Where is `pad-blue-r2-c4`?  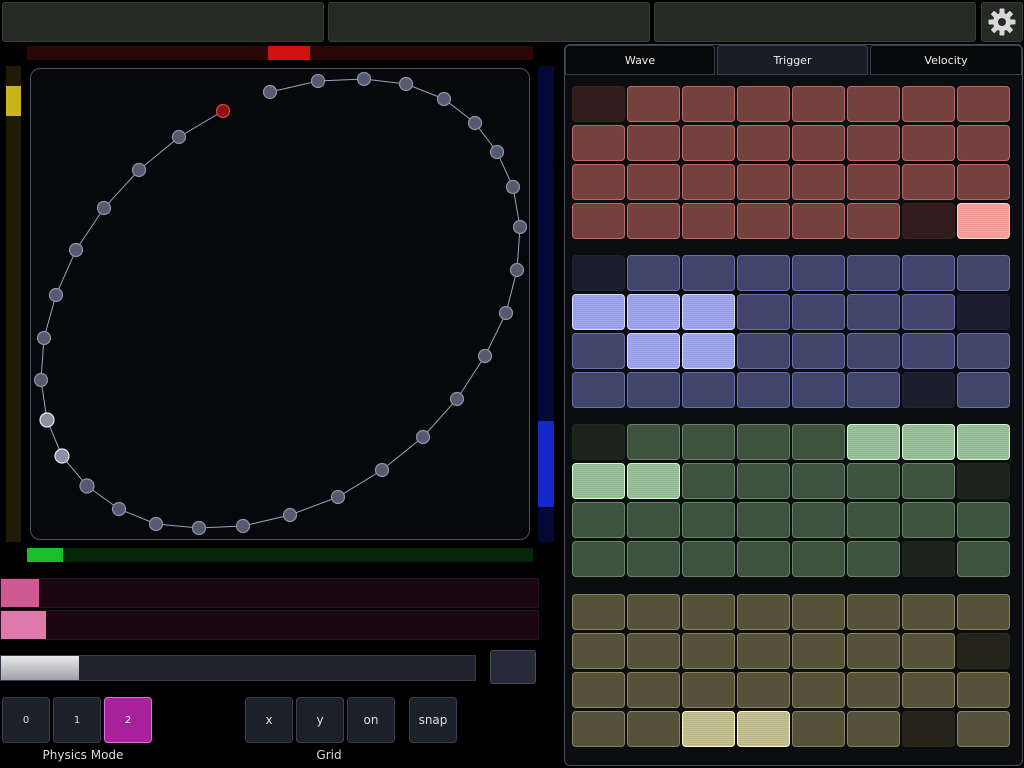 pad-blue-r2-c4 is located at coordinates (763, 312).